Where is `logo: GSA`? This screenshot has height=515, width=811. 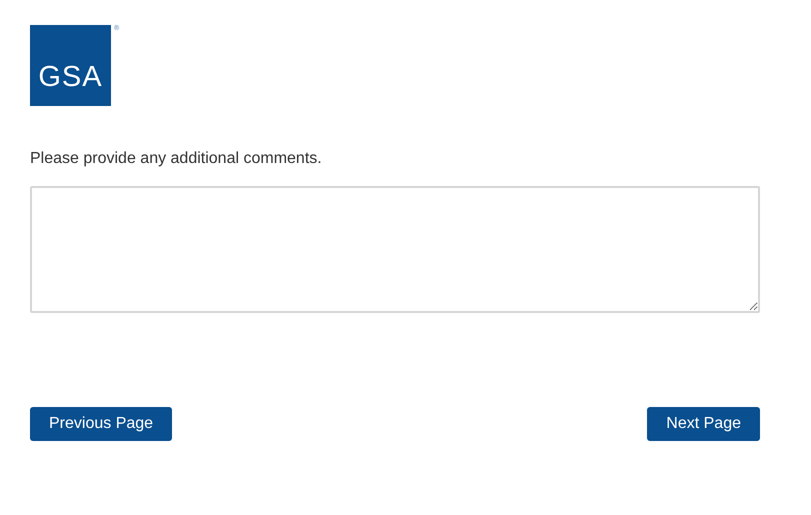 logo: GSA is located at coordinates (70, 65).